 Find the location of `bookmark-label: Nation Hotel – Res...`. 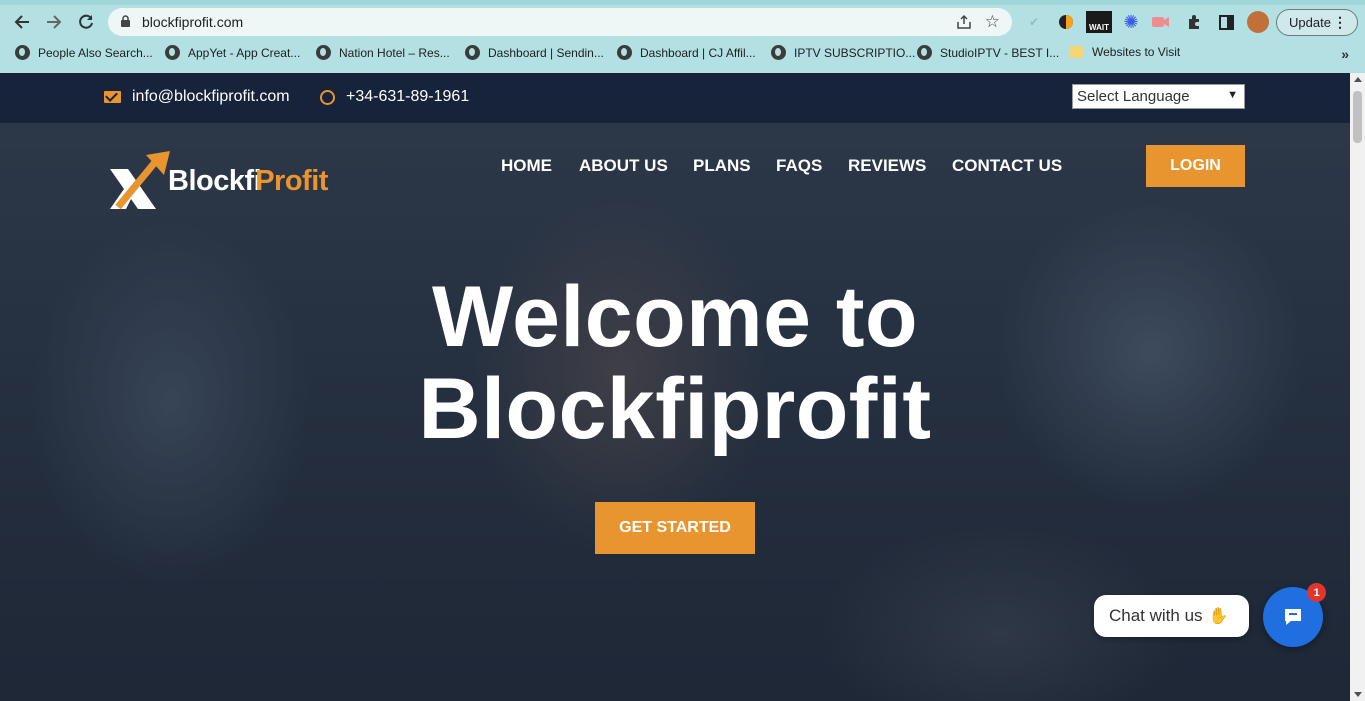

bookmark-label: Nation Hotel – Res... is located at coordinates (394, 52).